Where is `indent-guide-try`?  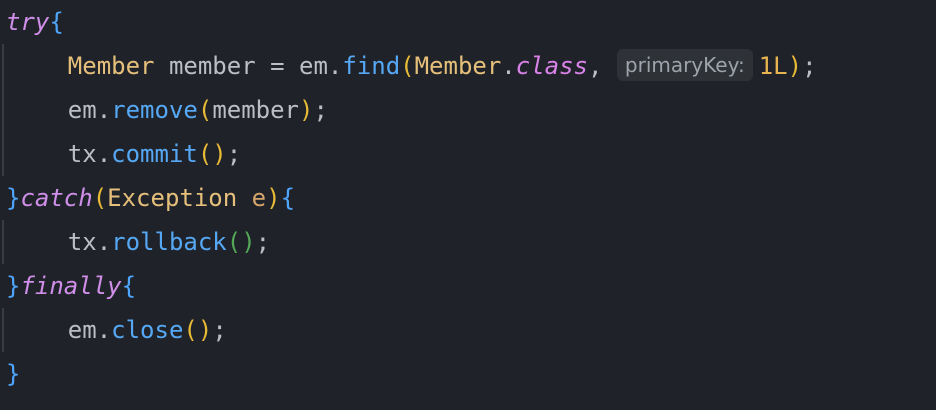
indent-guide-try is located at coordinates (3, 110).